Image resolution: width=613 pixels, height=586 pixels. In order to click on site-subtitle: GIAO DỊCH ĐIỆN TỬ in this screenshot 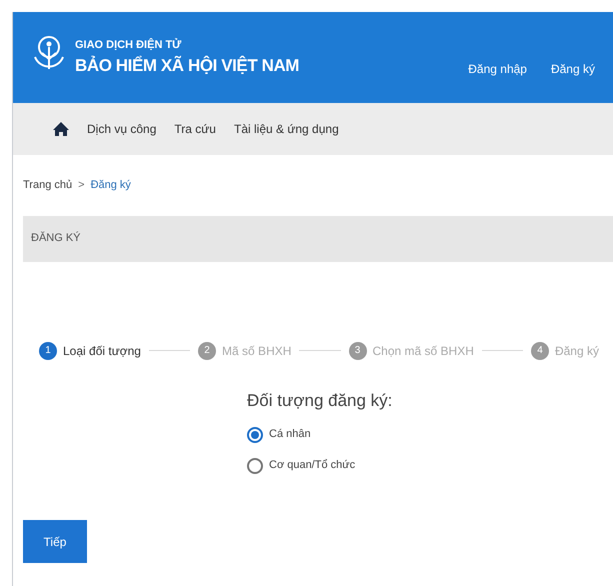, I will do `click(128, 44)`.